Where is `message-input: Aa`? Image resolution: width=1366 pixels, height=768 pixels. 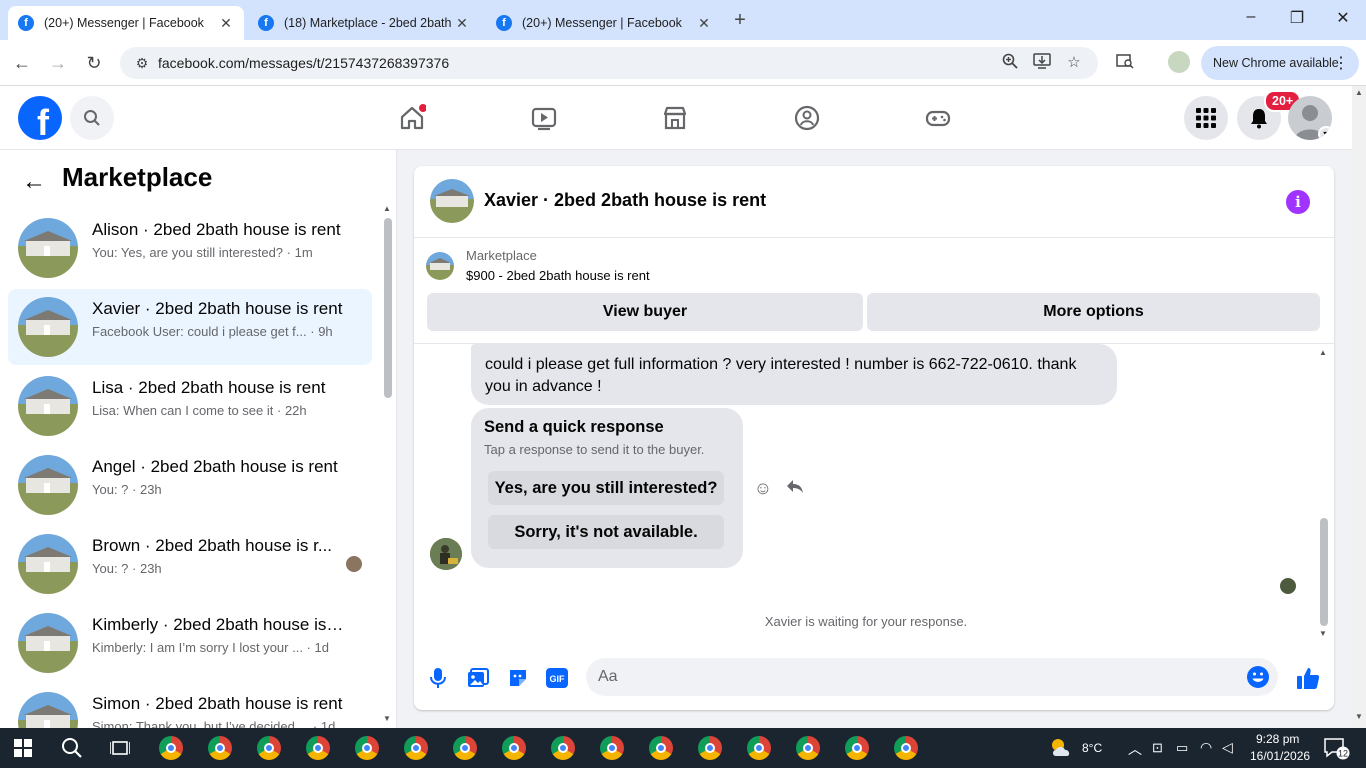
message-input: Aa is located at coordinates (932, 677).